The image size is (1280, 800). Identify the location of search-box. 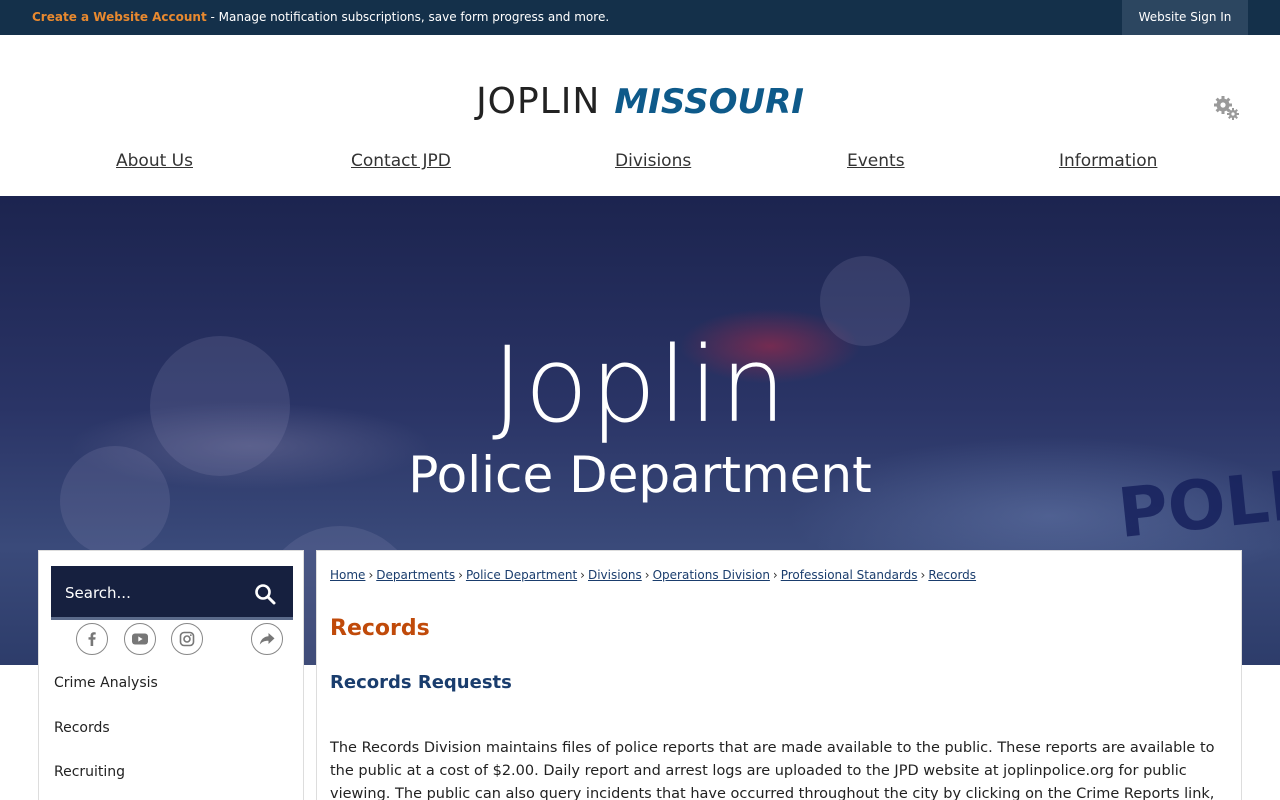
(172, 593).